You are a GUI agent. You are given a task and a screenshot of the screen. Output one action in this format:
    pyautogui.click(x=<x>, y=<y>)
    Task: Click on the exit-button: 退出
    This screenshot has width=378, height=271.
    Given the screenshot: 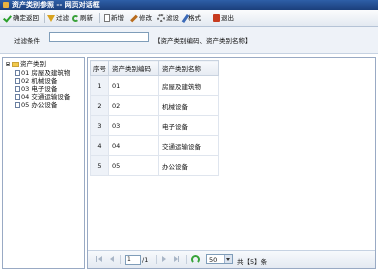 What is the action you would take?
    pyautogui.click(x=223, y=18)
    